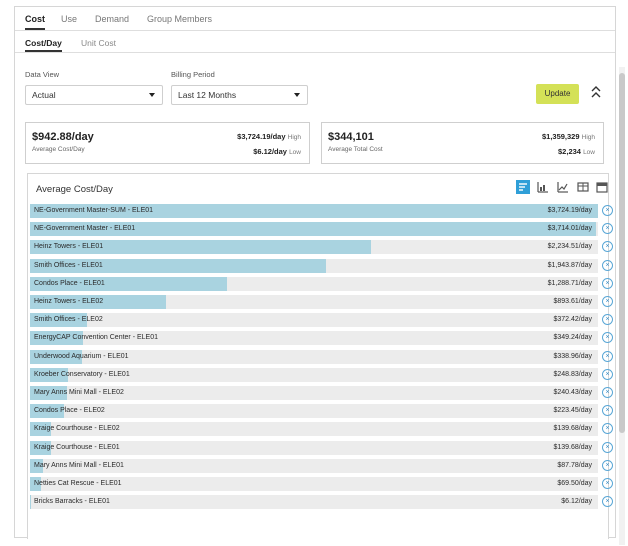 The height and width of the screenshot is (546, 628). I want to click on list-item: Kraige Courthouse - ELE02 $139.68/day, so click(314, 429).